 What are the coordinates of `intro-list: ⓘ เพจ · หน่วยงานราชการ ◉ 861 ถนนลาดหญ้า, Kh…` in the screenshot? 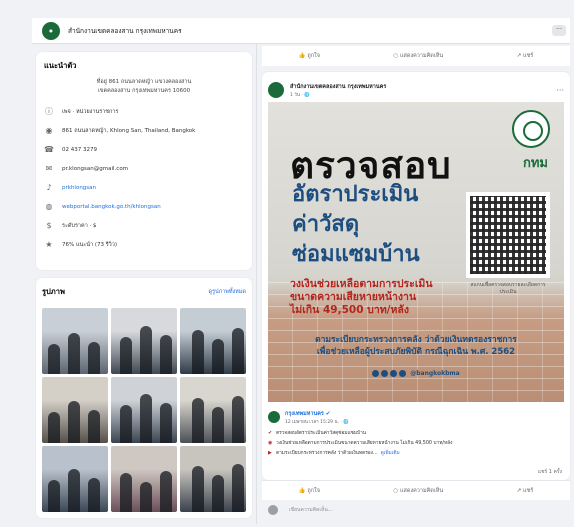 It's located at (144, 178).